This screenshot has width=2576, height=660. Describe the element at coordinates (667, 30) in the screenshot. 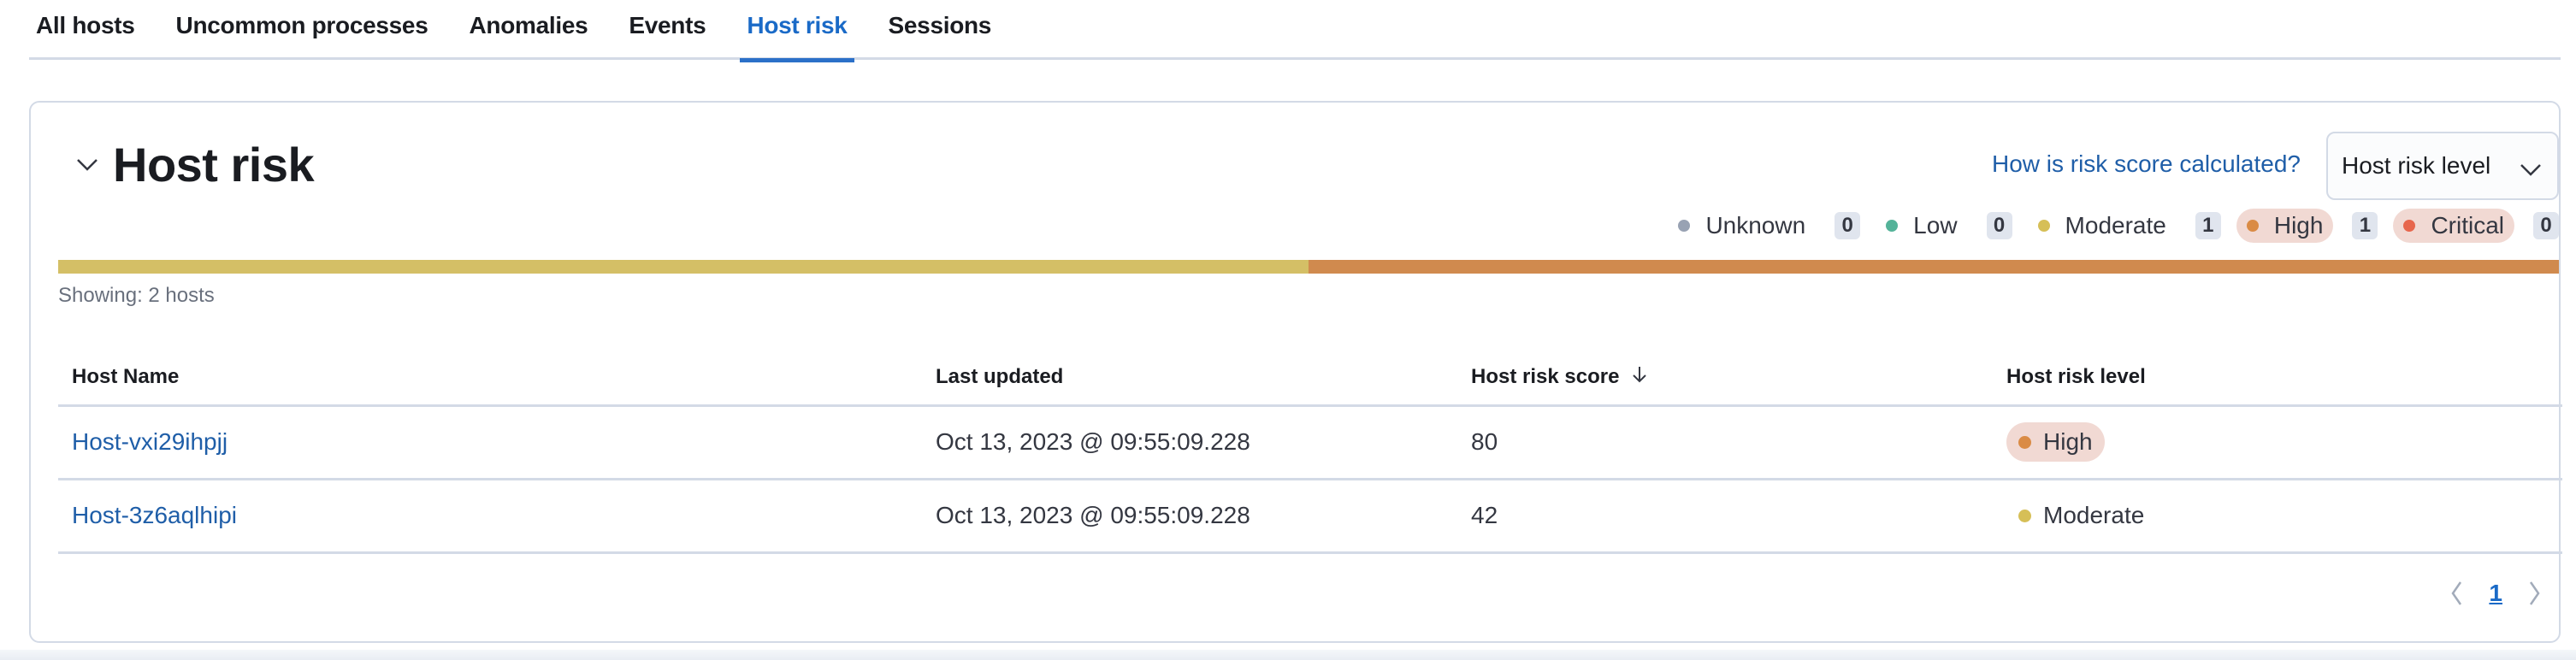

I see `tab-events: Events` at that location.